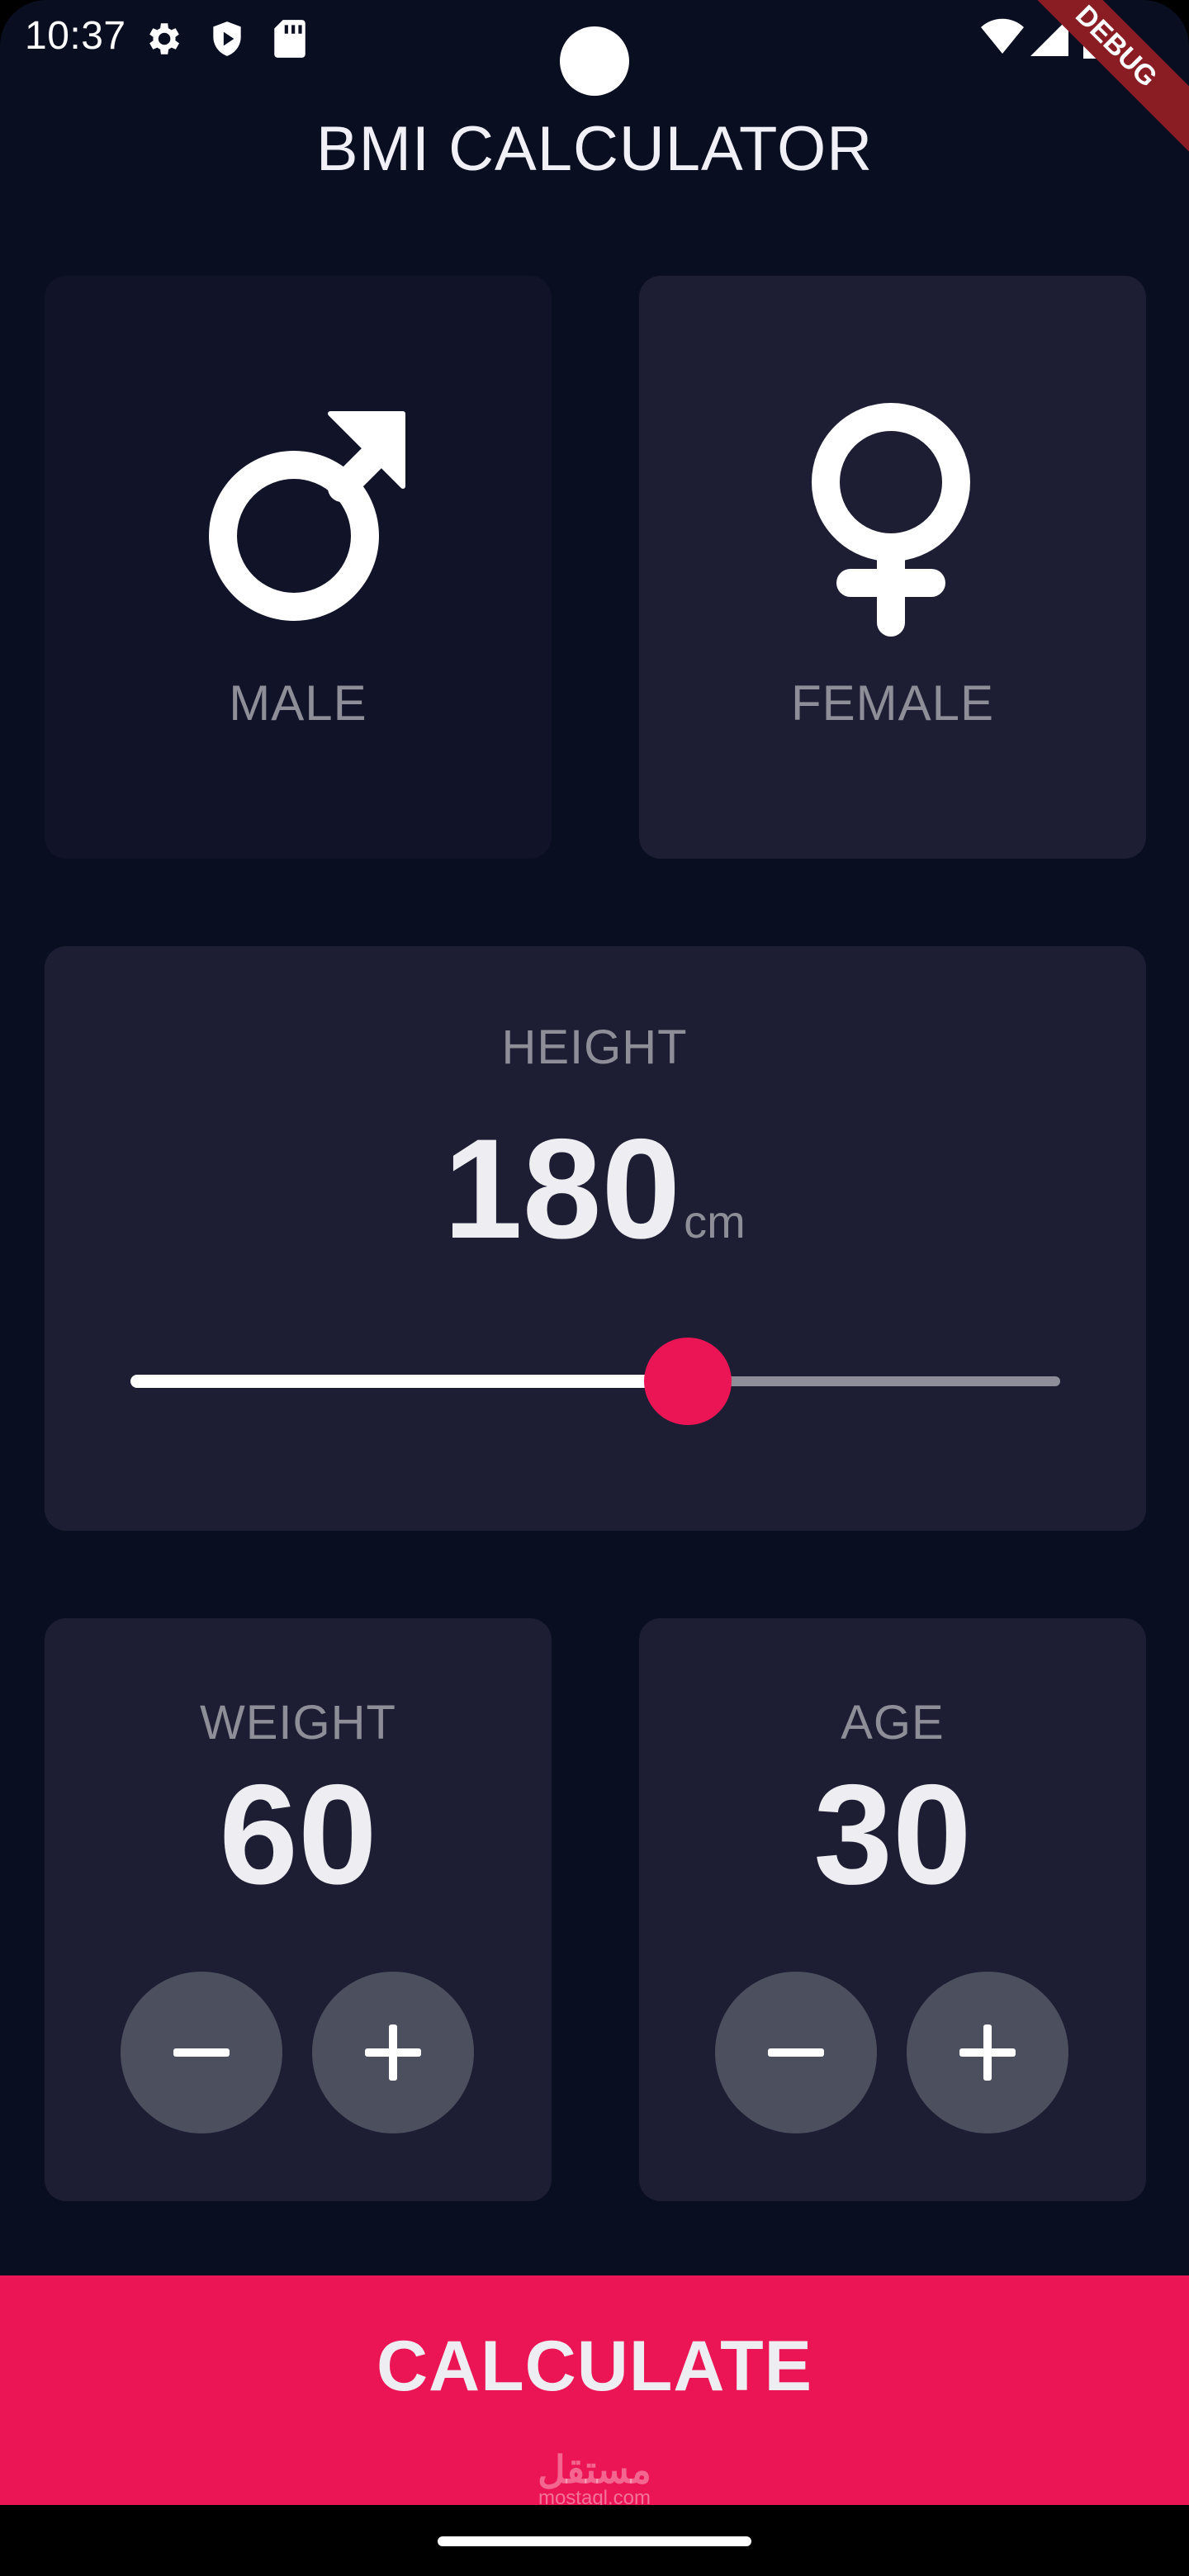  What do you see at coordinates (162, 41) in the screenshot?
I see `gear-icon` at bounding box center [162, 41].